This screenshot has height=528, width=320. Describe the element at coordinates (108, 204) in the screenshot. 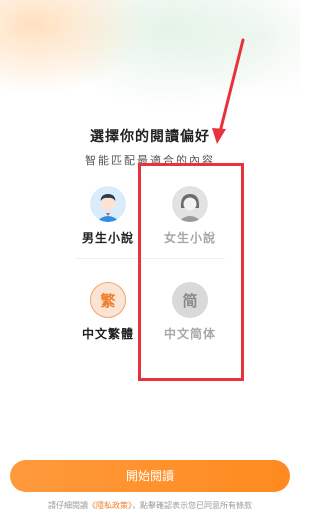

I see `boy-avatar-icon` at that location.